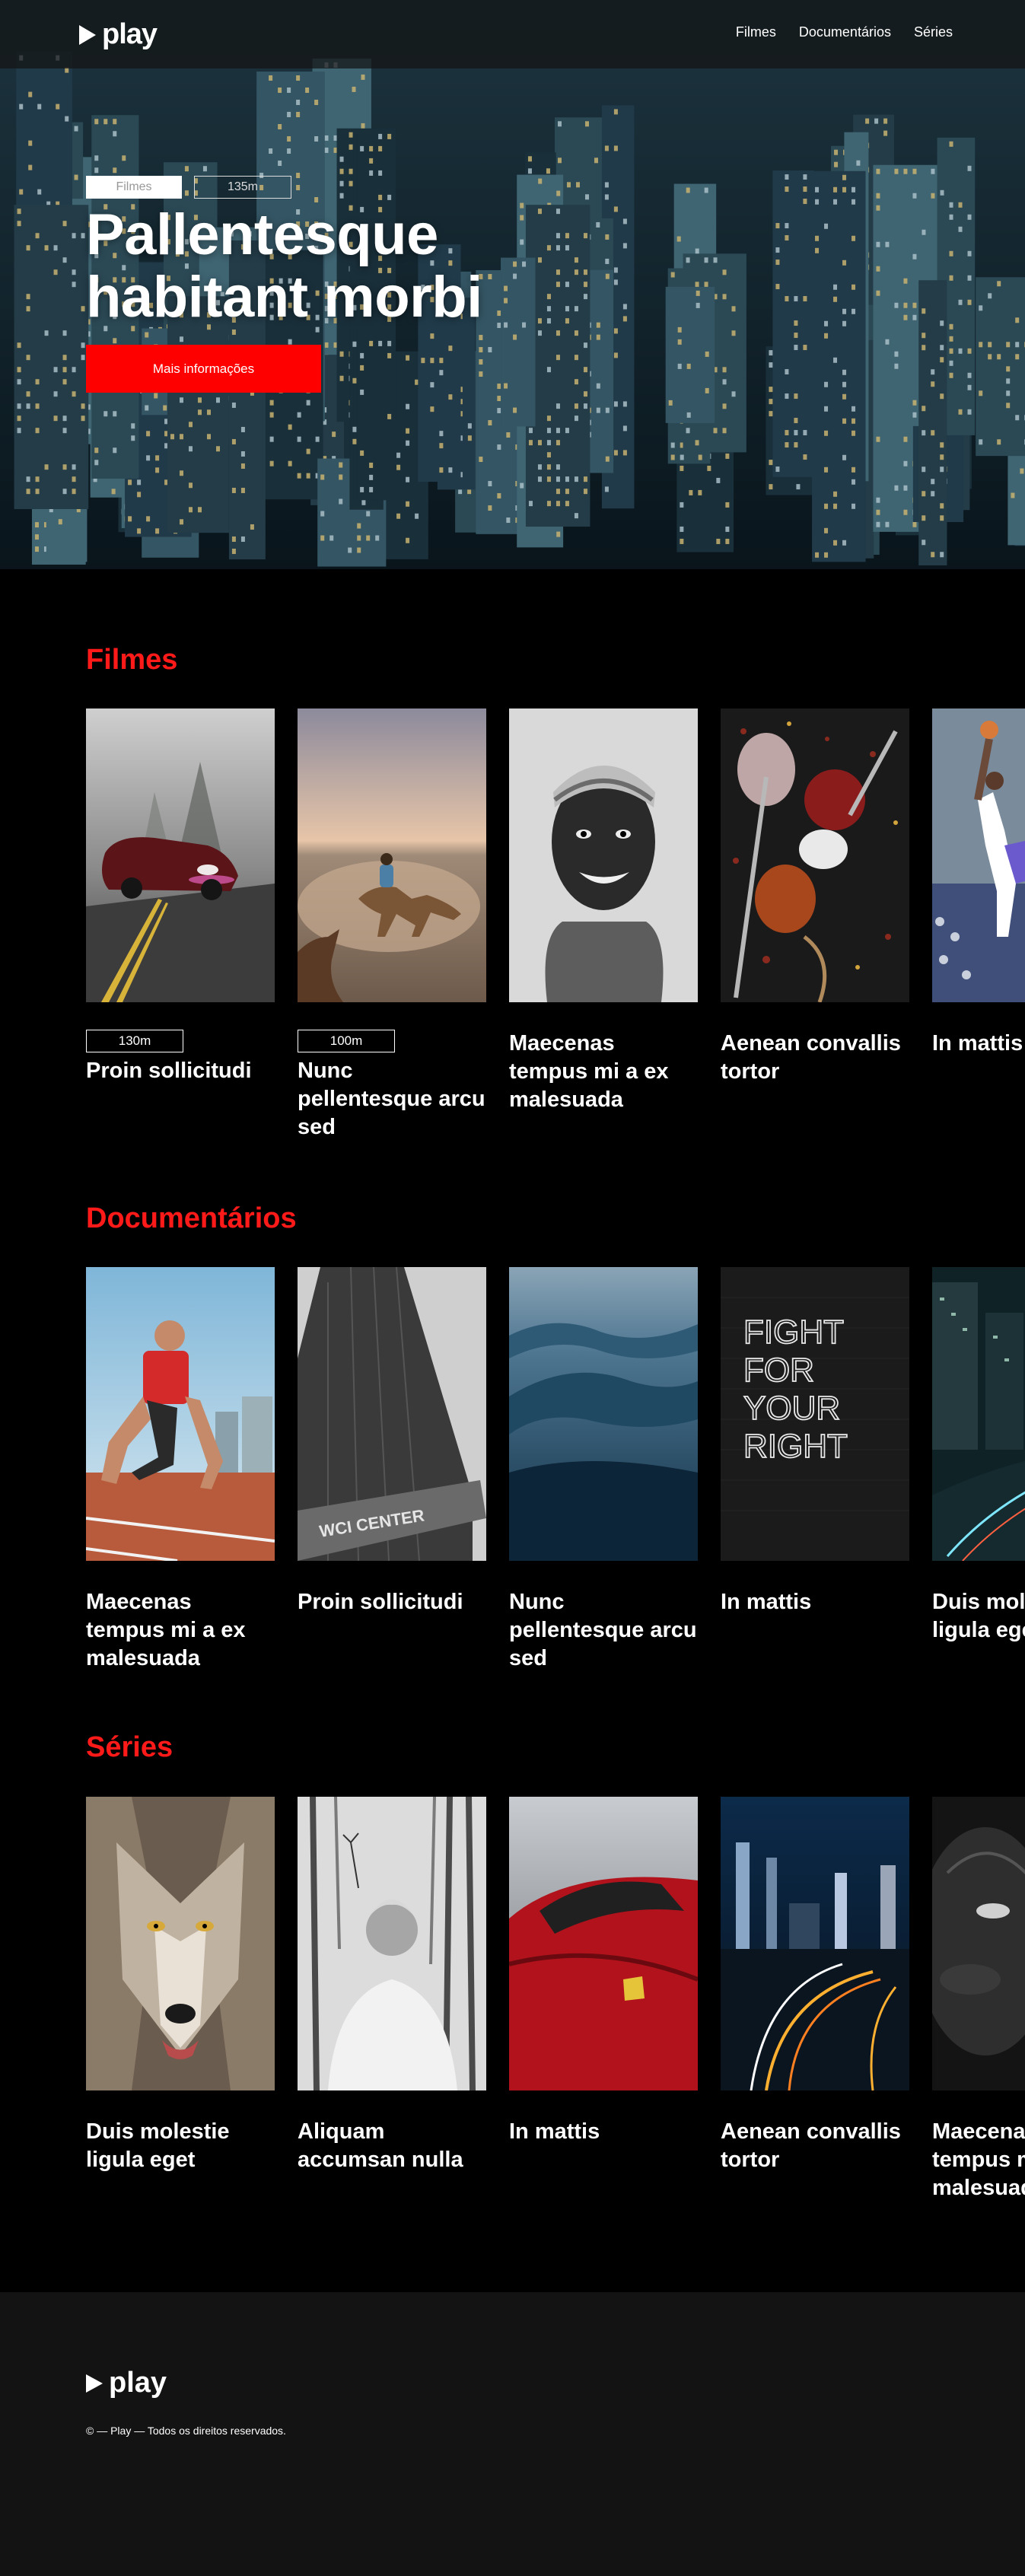  What do you see at coordinates (512, 34) in the screenshot?
I see `site-header: play Filmes Documentários Séries` at bounding box center [512, 34].